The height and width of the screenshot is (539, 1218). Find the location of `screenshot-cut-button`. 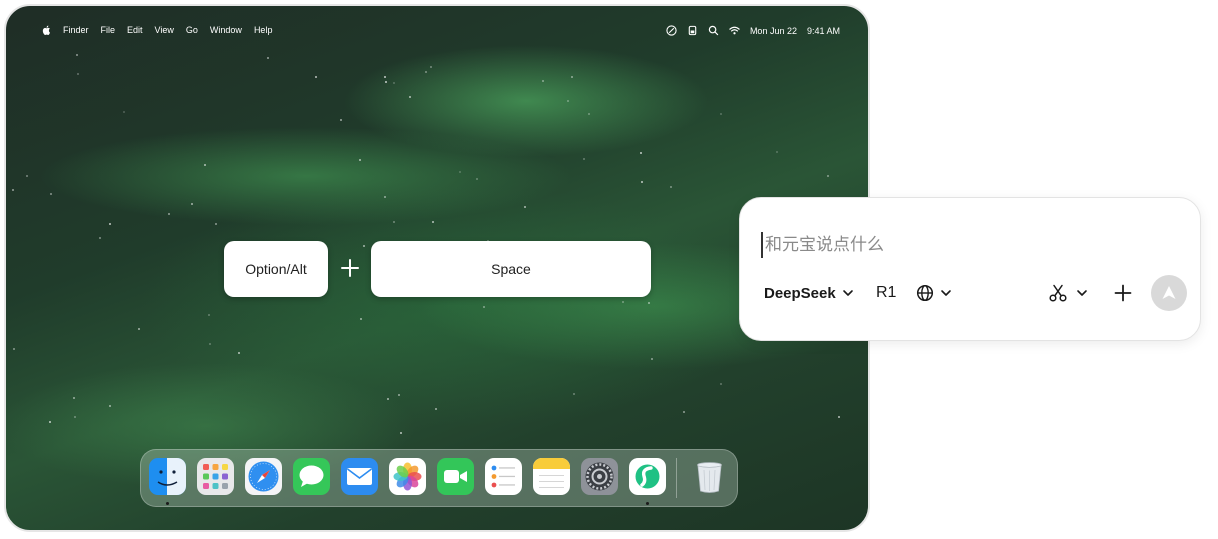

screenshot-cut-button is located at coordinates (1068, 293).